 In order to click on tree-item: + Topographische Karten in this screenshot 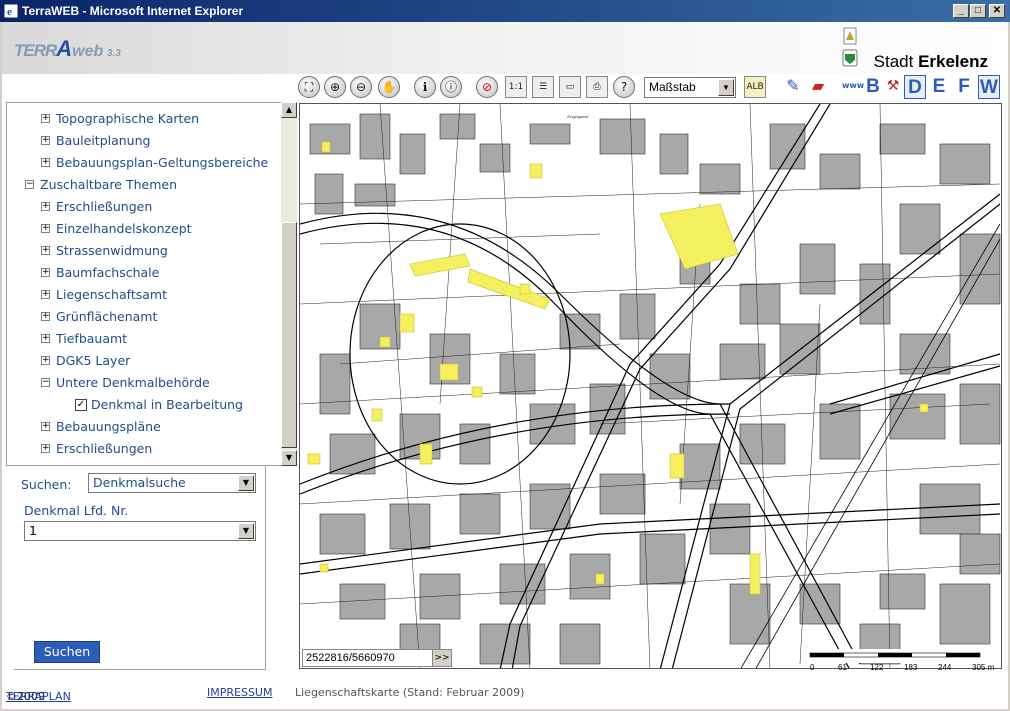, I will do `click(120, 120)`.